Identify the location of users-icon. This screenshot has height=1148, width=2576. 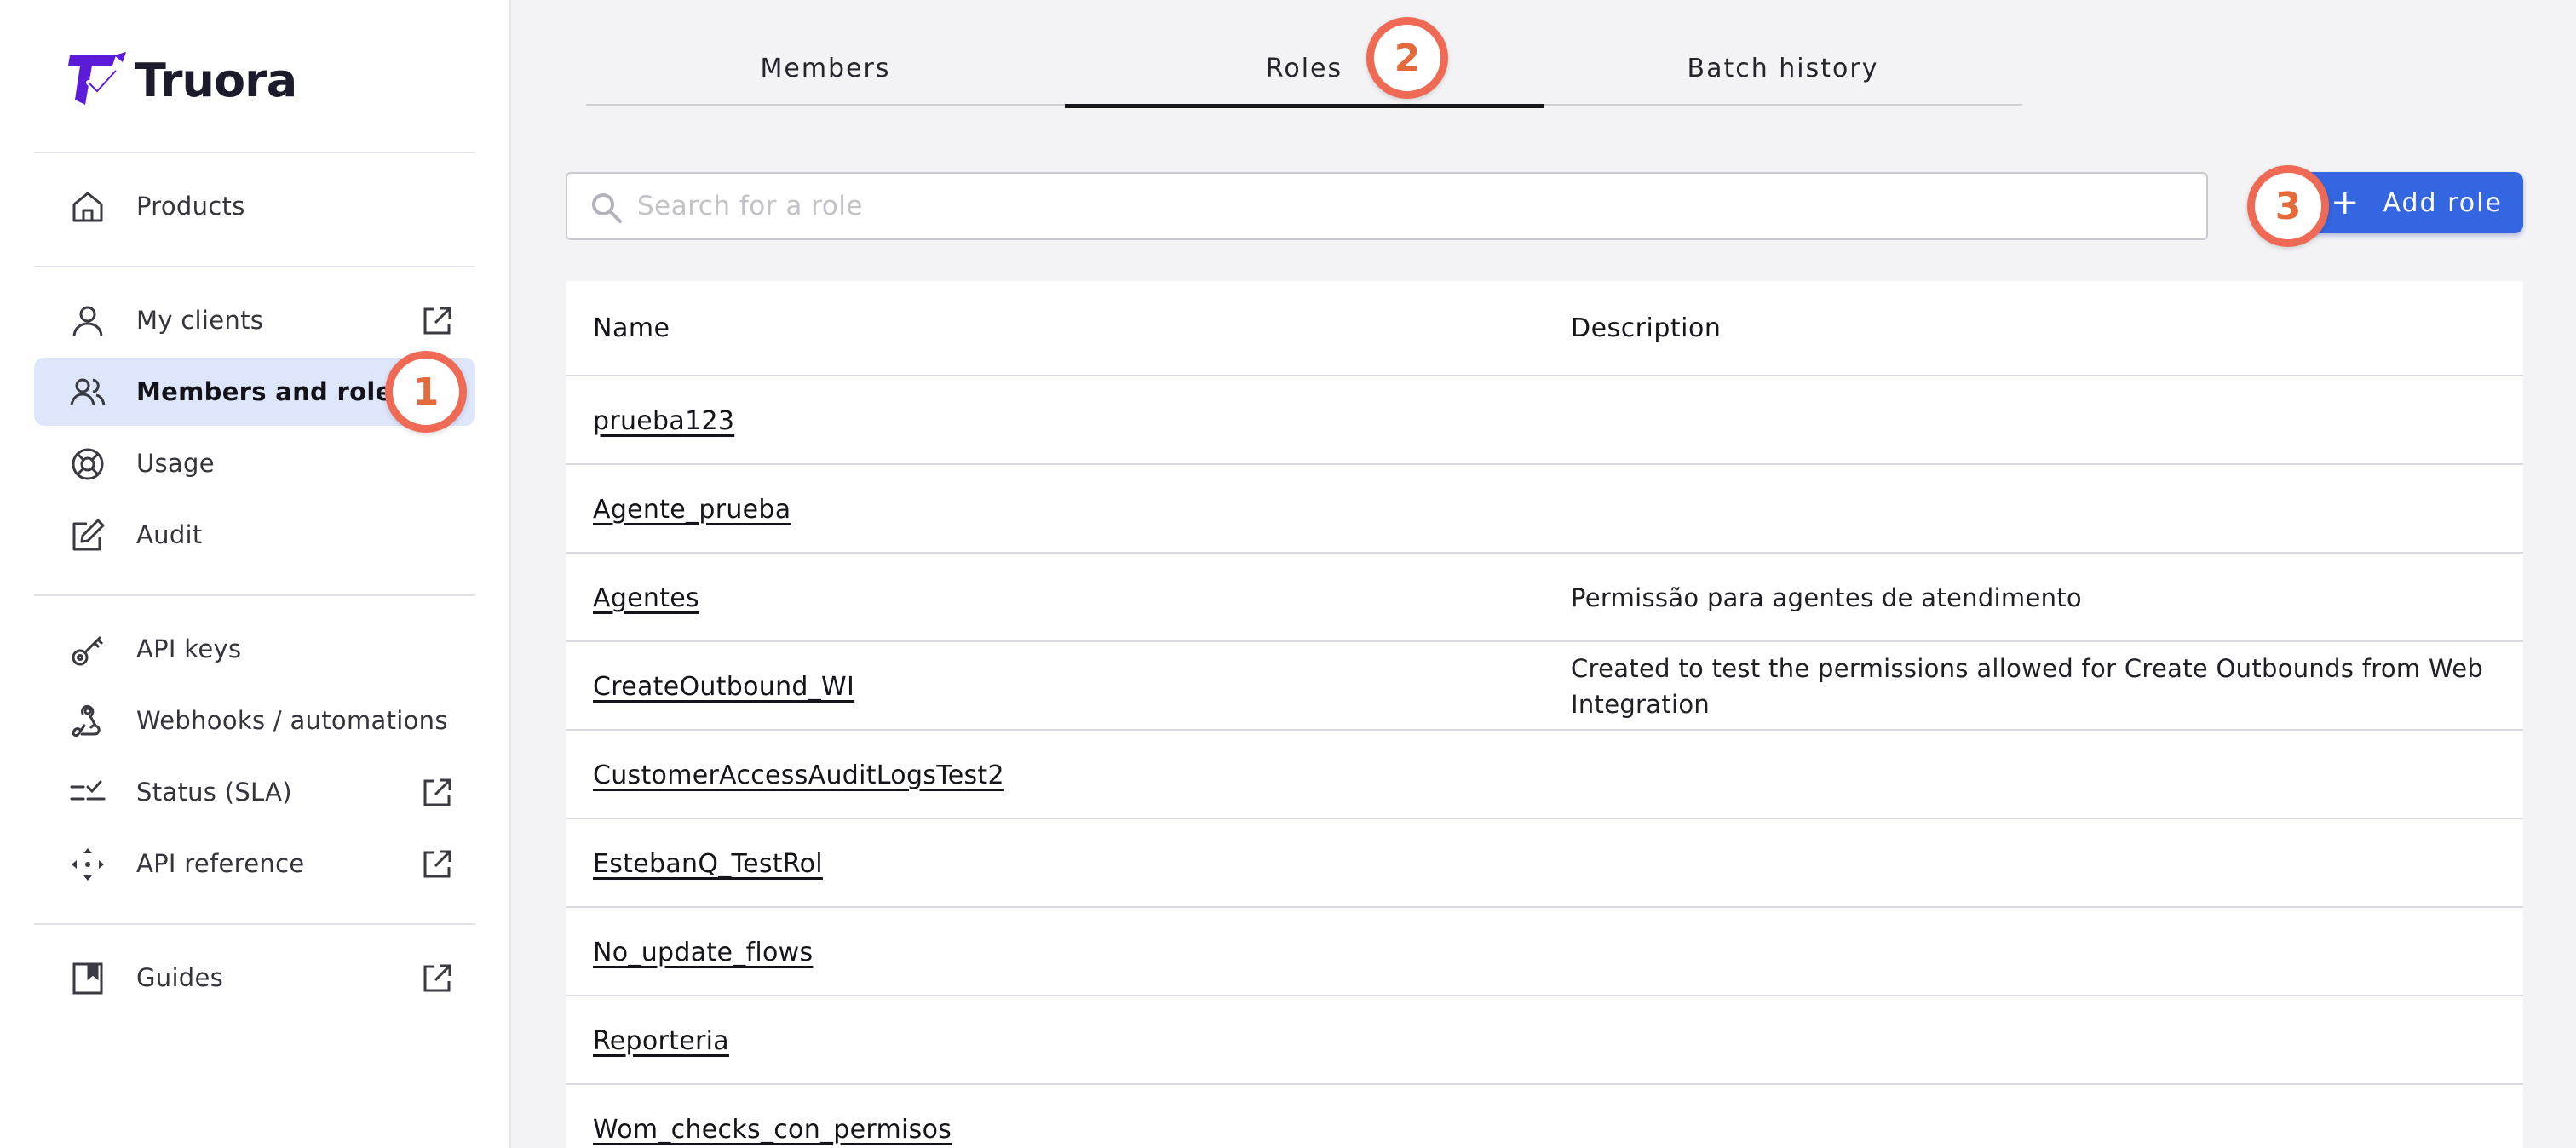
(88, 392).